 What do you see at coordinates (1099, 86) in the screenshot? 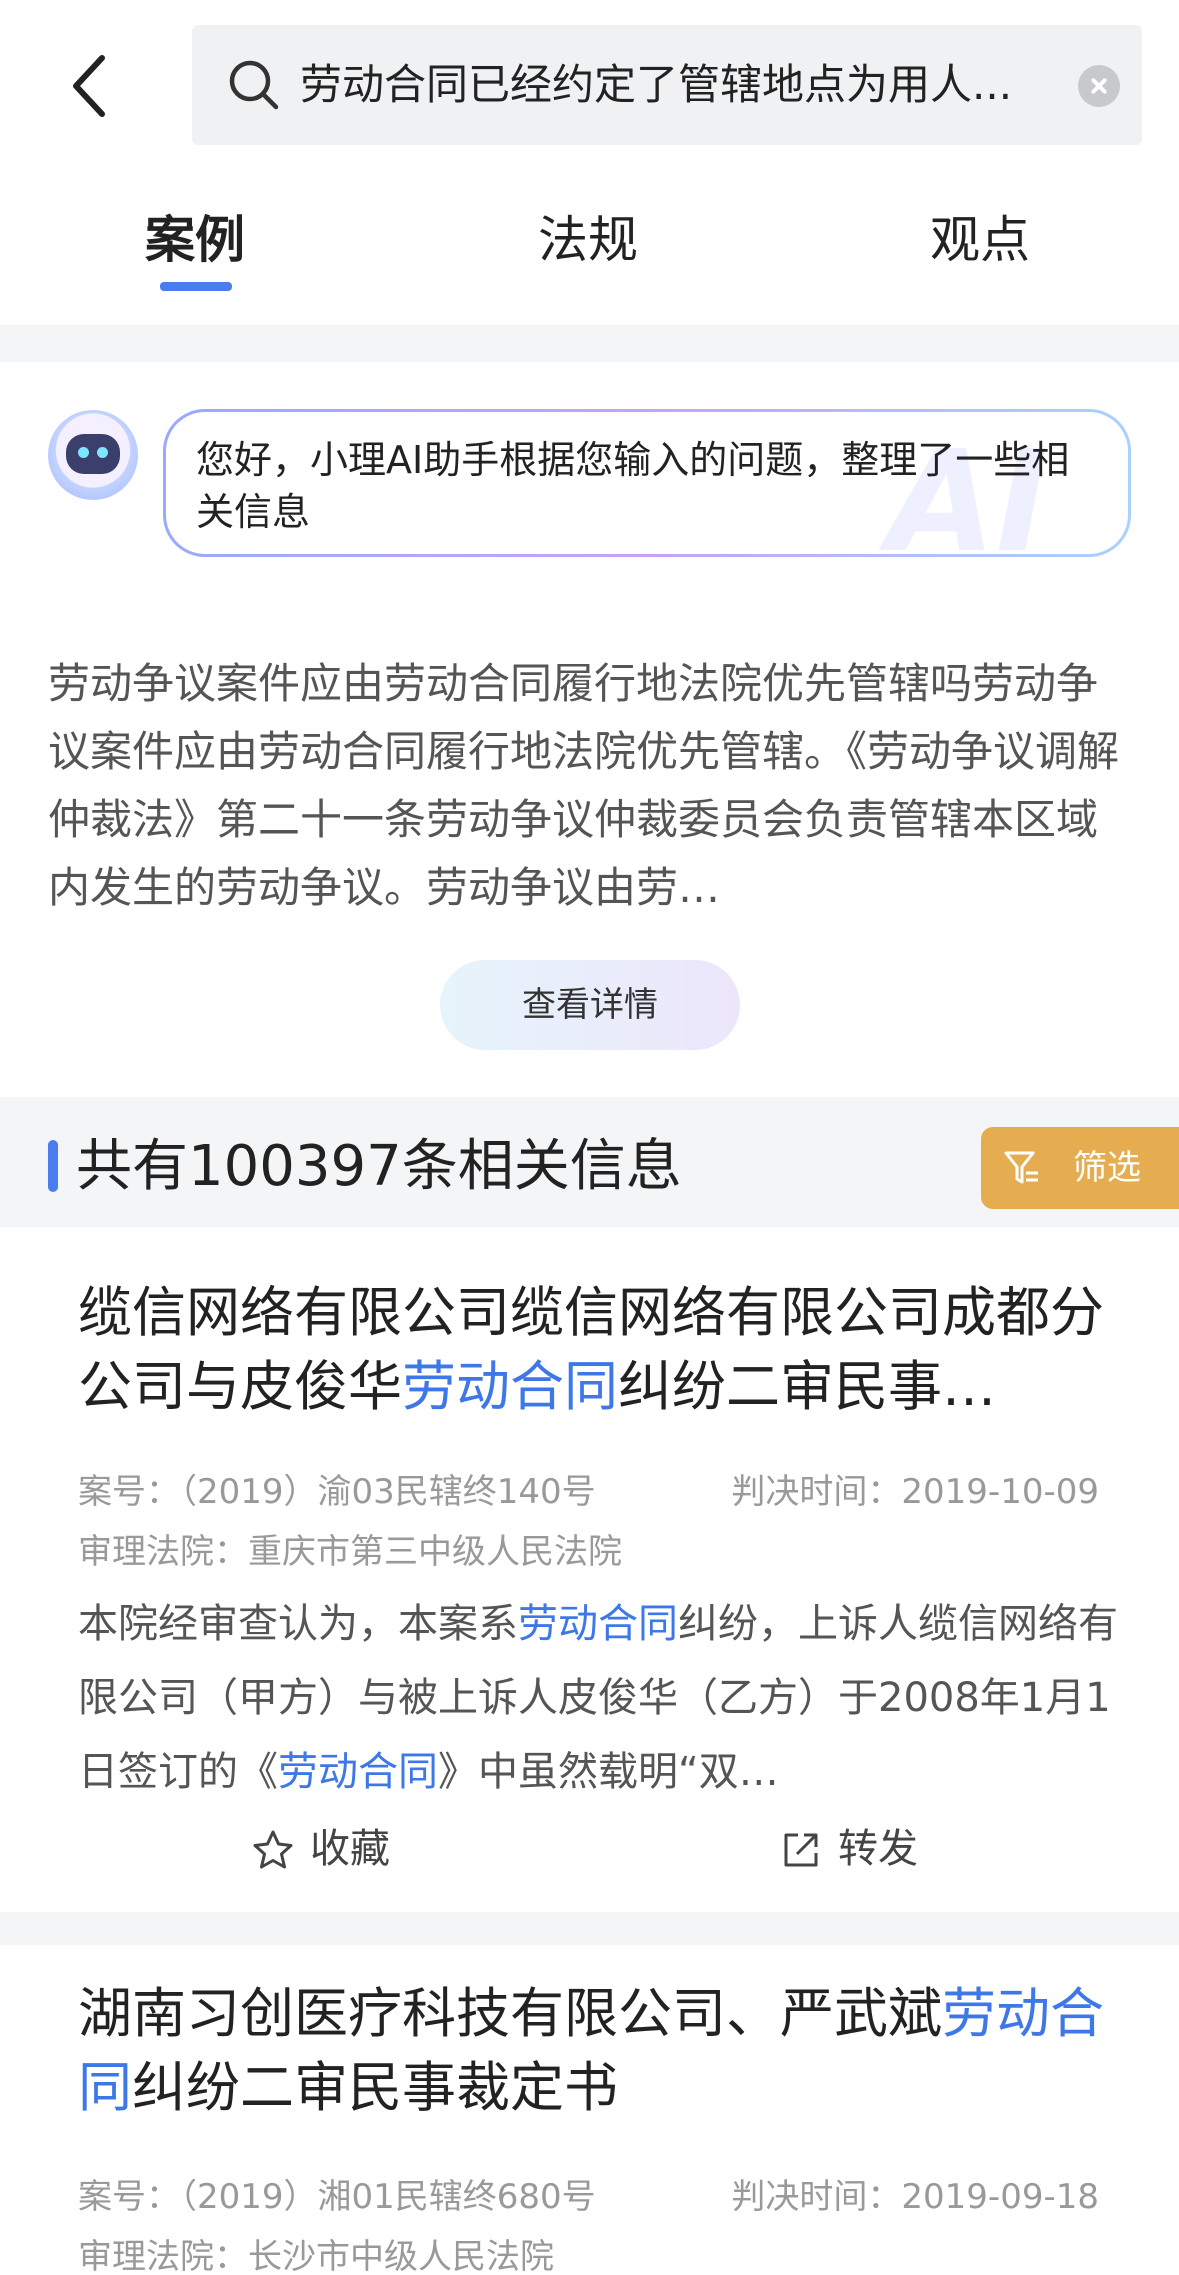
I see `clear-icon` at bounding box center [1099, 86].